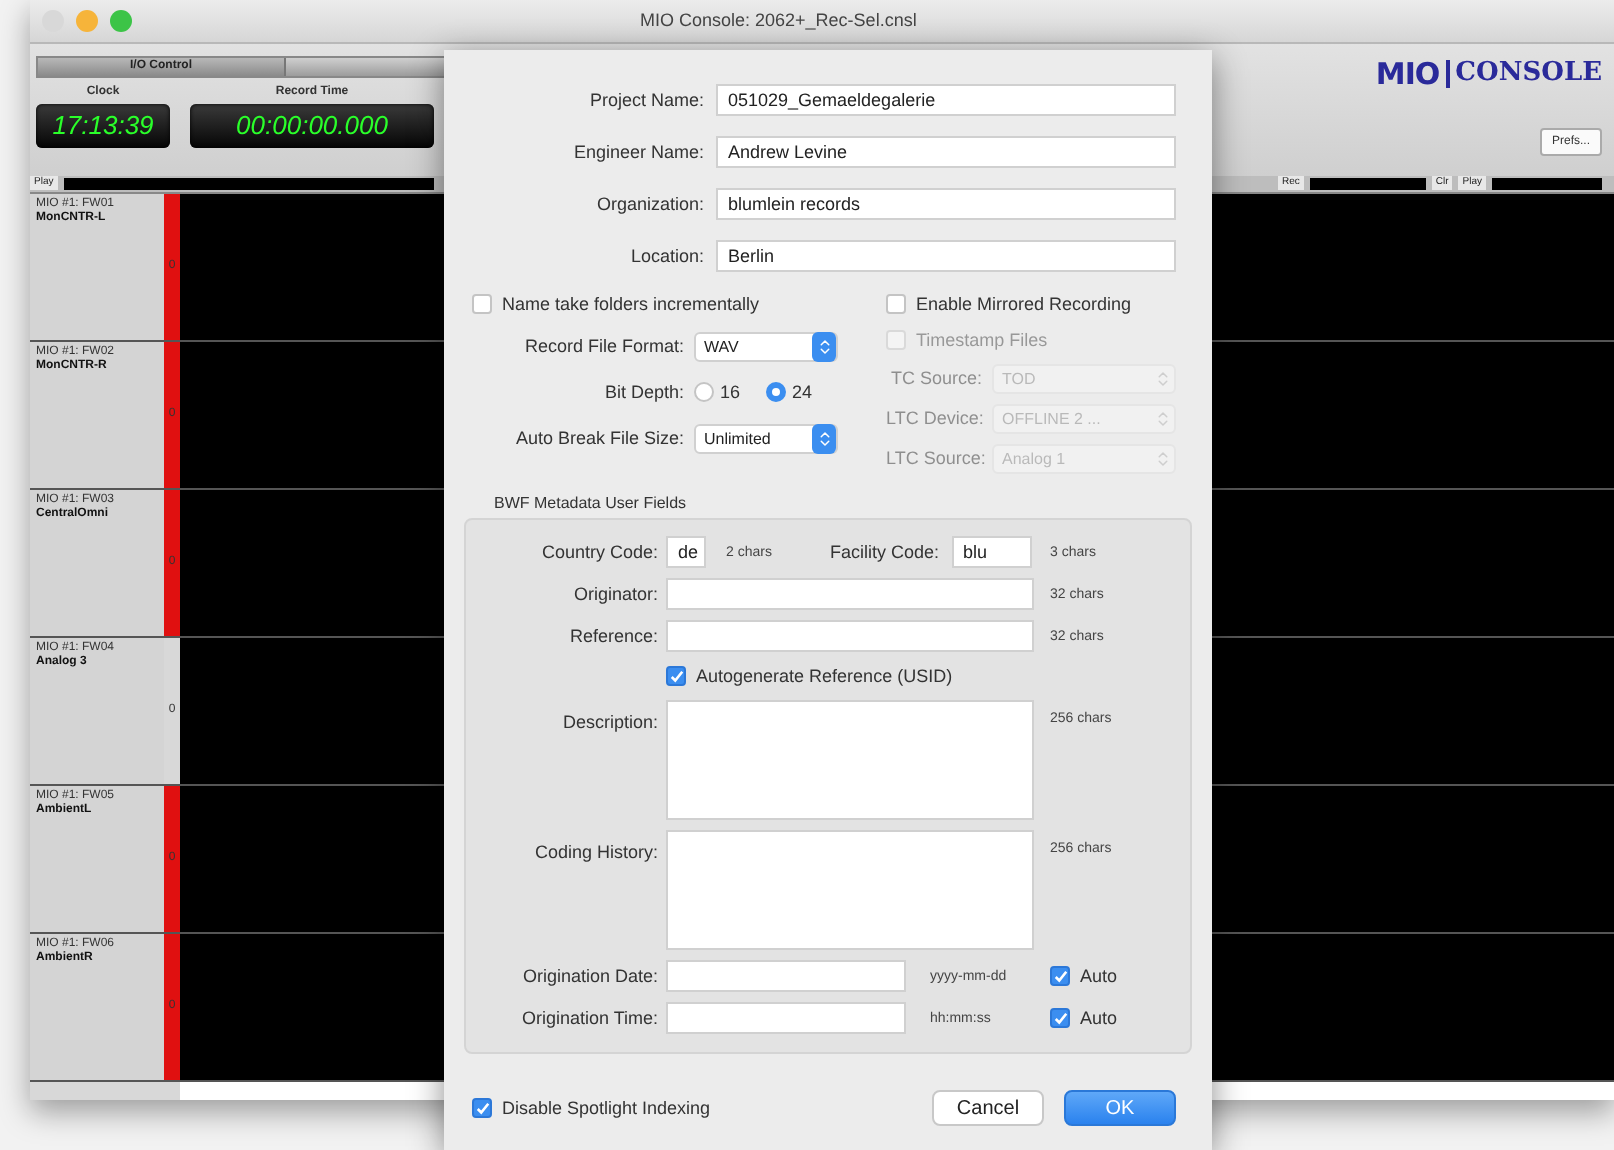 This screenshot has height=1150, width=1614. What do you see at coordinates (766, 438) in the screenshot?
I see `size-select: Unlimited` at bounding box center [766, 438].